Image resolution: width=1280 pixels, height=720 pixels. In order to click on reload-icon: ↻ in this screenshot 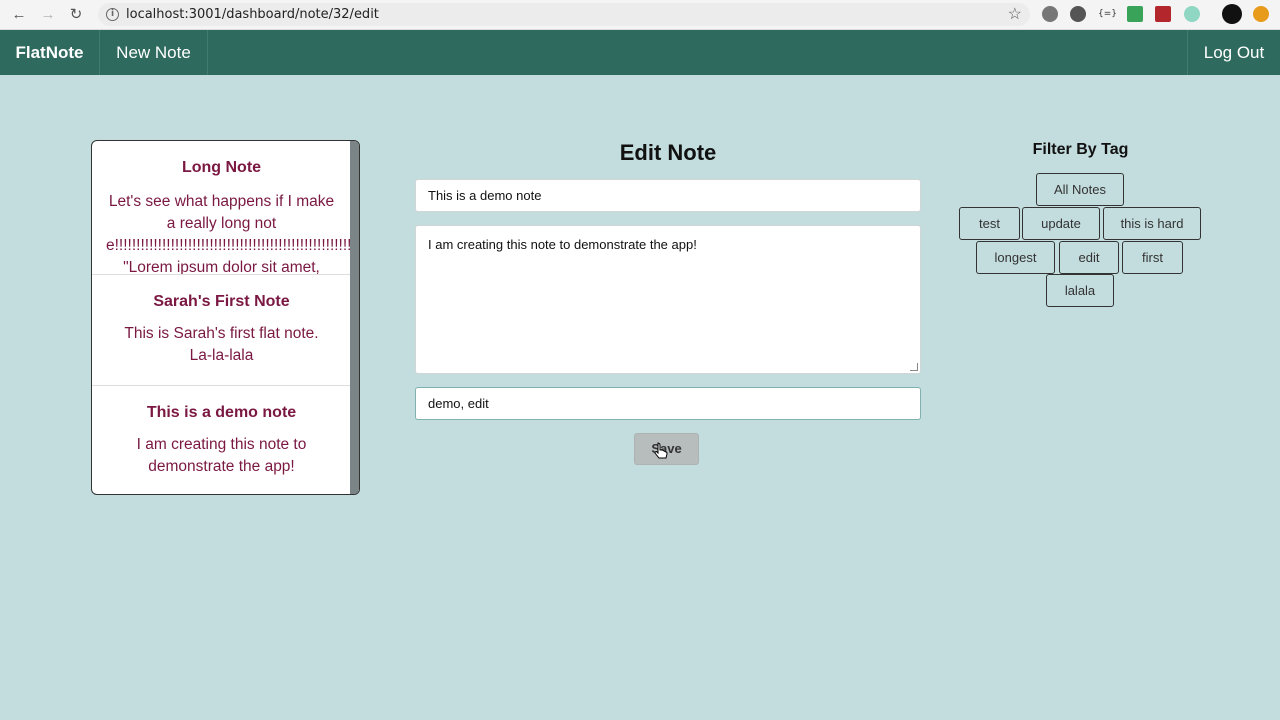, I will do `click(76, 15)`.